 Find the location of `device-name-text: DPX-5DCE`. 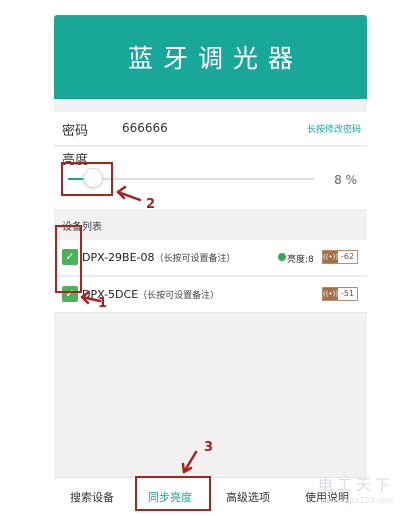

device-name-text: DPX-5DCE is located at coordinates (110, 294).